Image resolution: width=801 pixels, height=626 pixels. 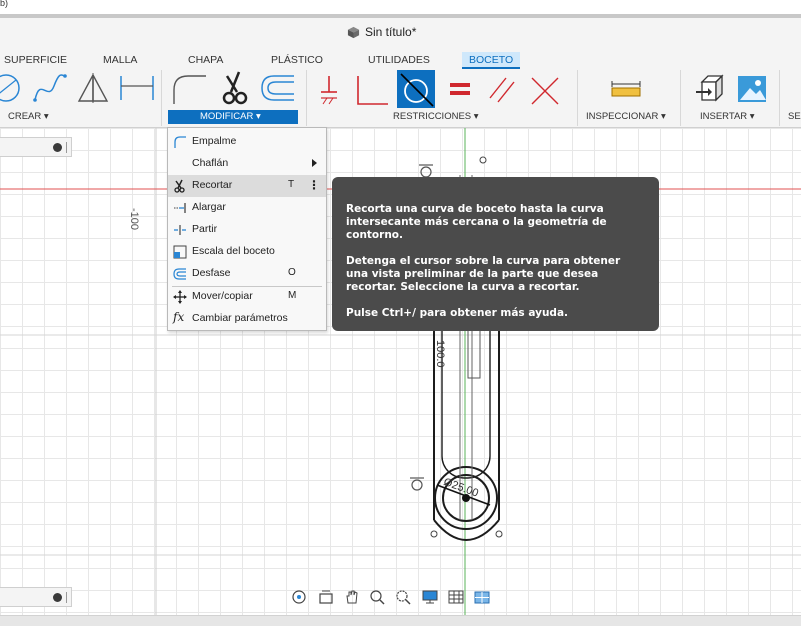 I want to click on comments-panel-toggle, so click(x=36, y=597).